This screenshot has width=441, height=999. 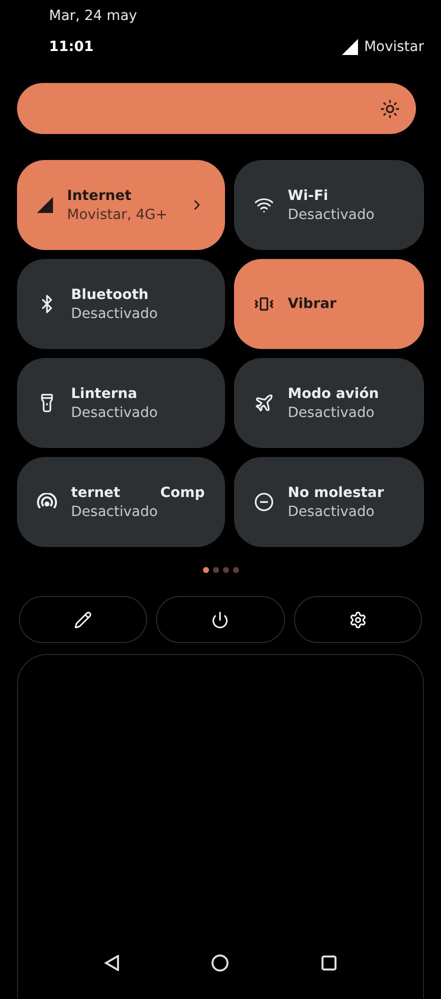 What do you see at coordinates (329, 502) in the screenshot?
I see `quick-setting-tile: No molestar Desactivado` at bounding box center [329, 502].